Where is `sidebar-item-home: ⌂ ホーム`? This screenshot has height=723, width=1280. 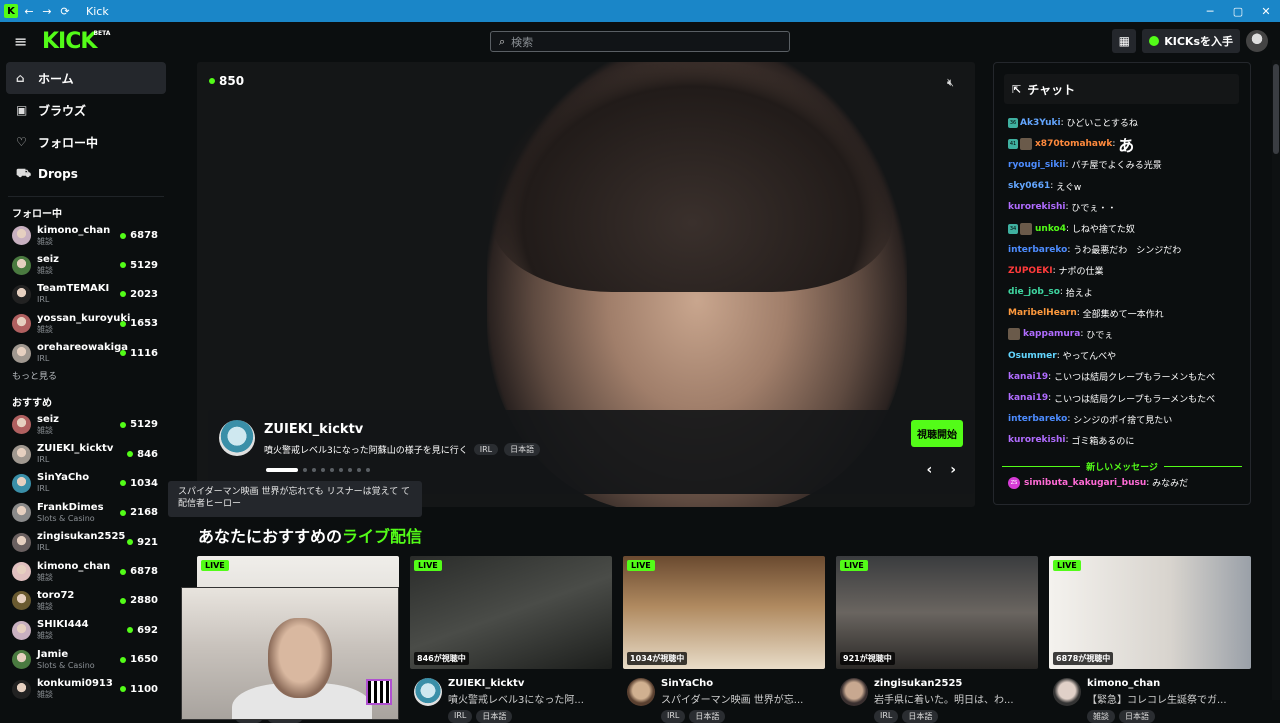 sidebar-item-home: ⌂ ホーム is located at coordinates (86, 78).